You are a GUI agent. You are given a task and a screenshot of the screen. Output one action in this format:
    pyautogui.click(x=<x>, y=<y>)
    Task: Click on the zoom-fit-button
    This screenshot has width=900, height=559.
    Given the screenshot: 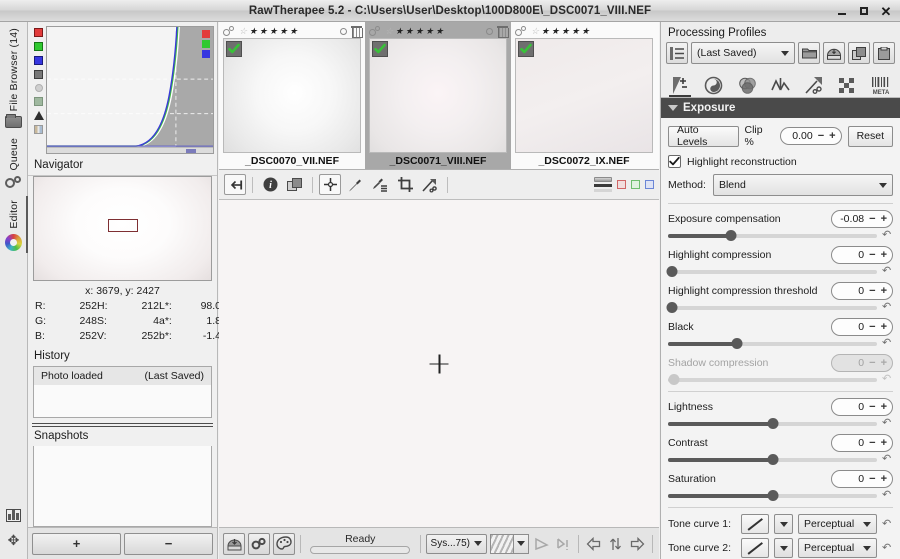 What is the action you would take?
    pyautogui.click(x=502, y=543)
    